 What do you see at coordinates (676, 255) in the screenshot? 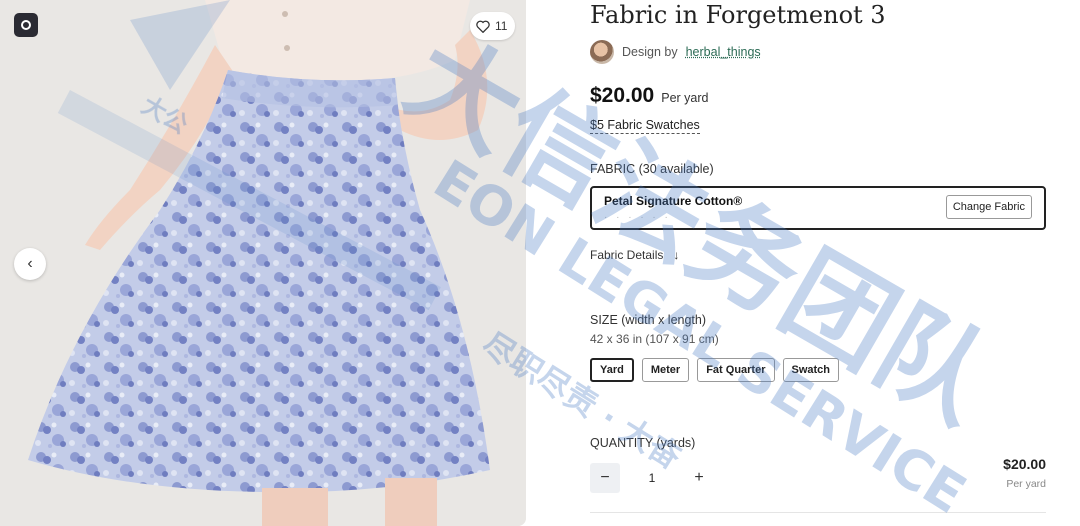
I see `arrow-down-icon: ↓` at bounding box center [676, 255].